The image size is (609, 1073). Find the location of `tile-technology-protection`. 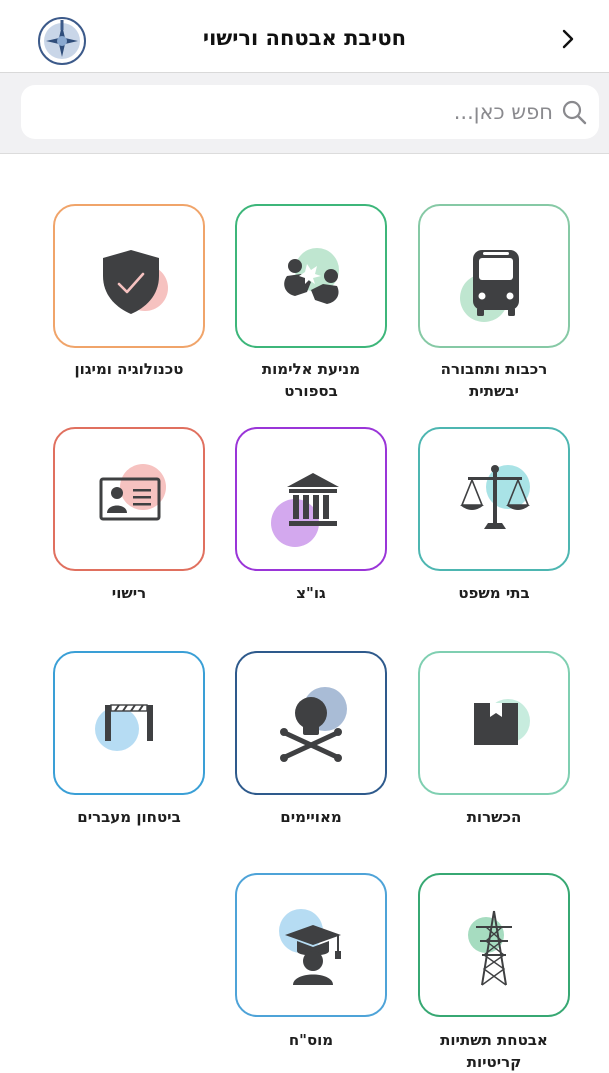

tile-technology-protection is located at coordinates (129, 276).